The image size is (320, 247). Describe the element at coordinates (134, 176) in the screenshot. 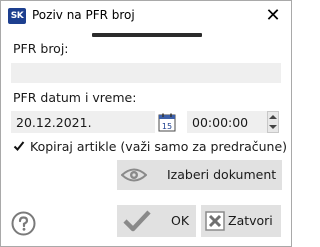

I see `eye-icon` at that location.